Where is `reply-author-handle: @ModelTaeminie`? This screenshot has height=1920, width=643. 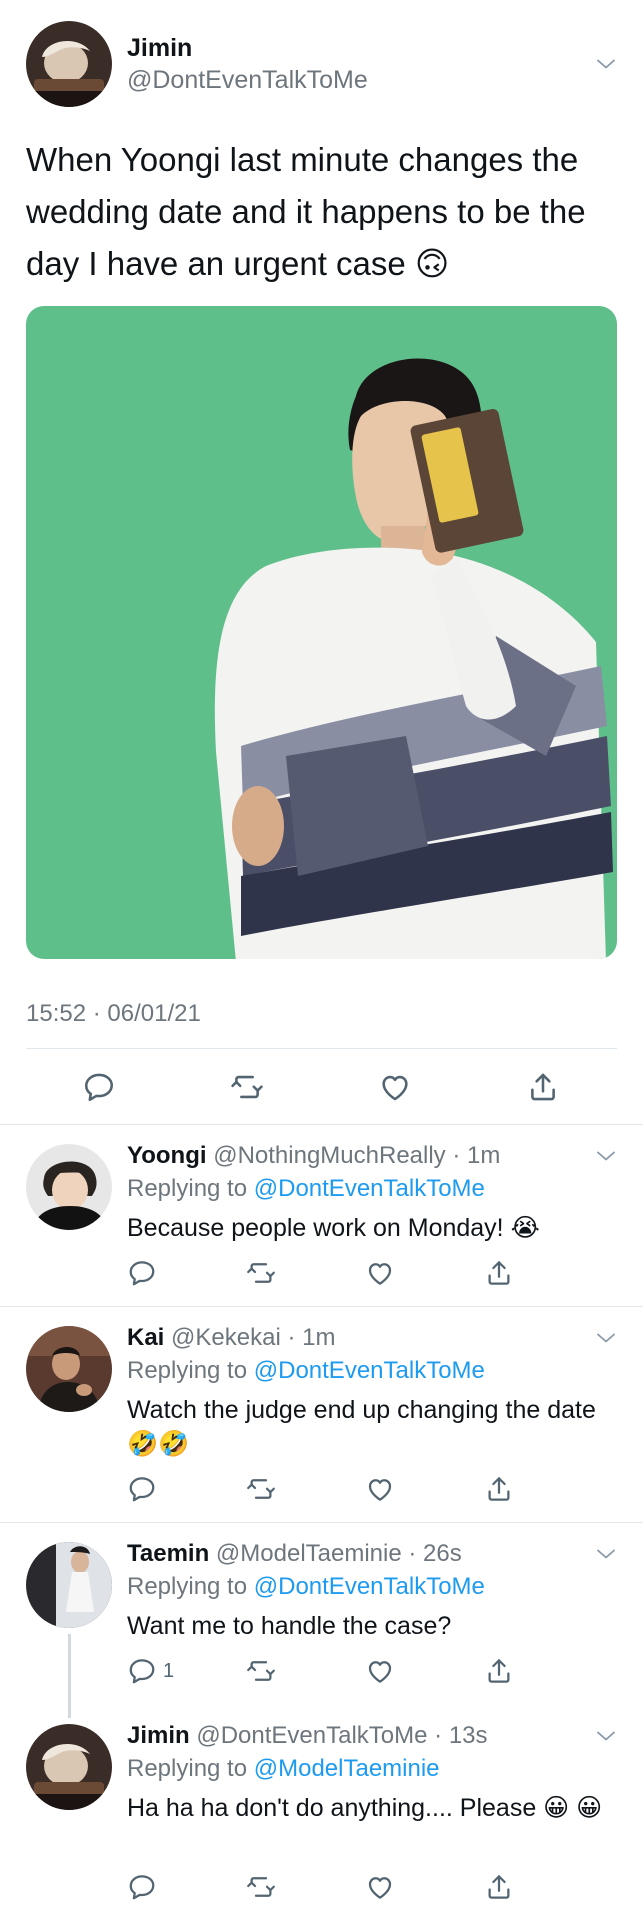
reply-author-handle: @ModelTaeminie is located at coordinates (309, 1553).